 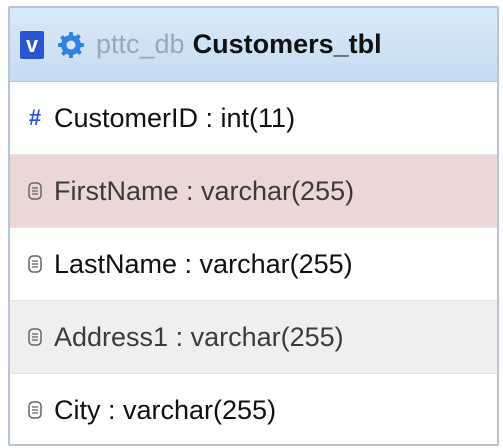 What do you see at coordinates (165, 409) in the screenshot?
I see `column-label: City : varchar(255)` at bounding box center [165, 409].